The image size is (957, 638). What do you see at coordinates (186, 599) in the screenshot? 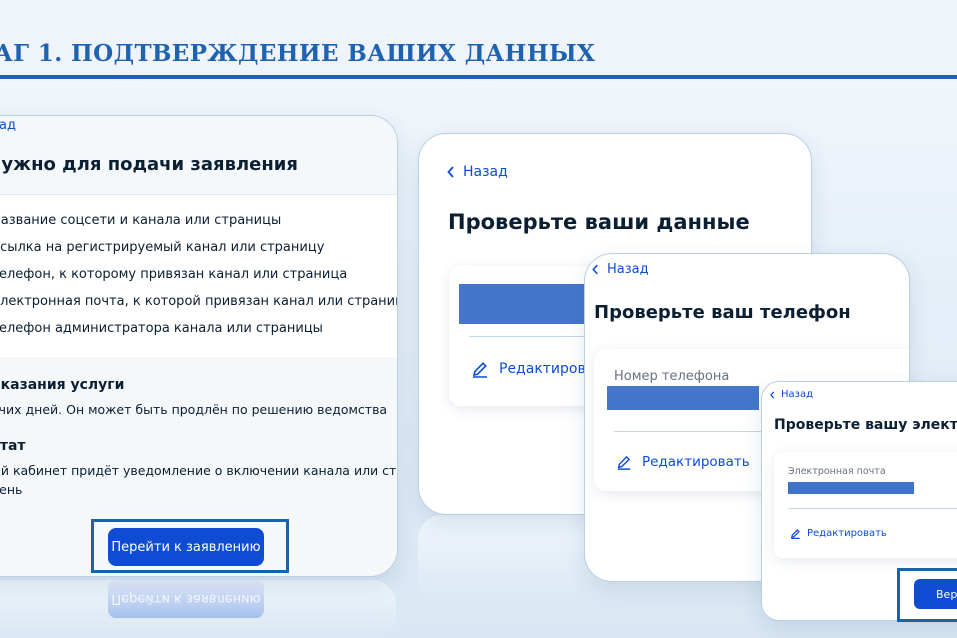
I see `button-reflection: Перейти к заявлению` at bounding box center [186, 599].